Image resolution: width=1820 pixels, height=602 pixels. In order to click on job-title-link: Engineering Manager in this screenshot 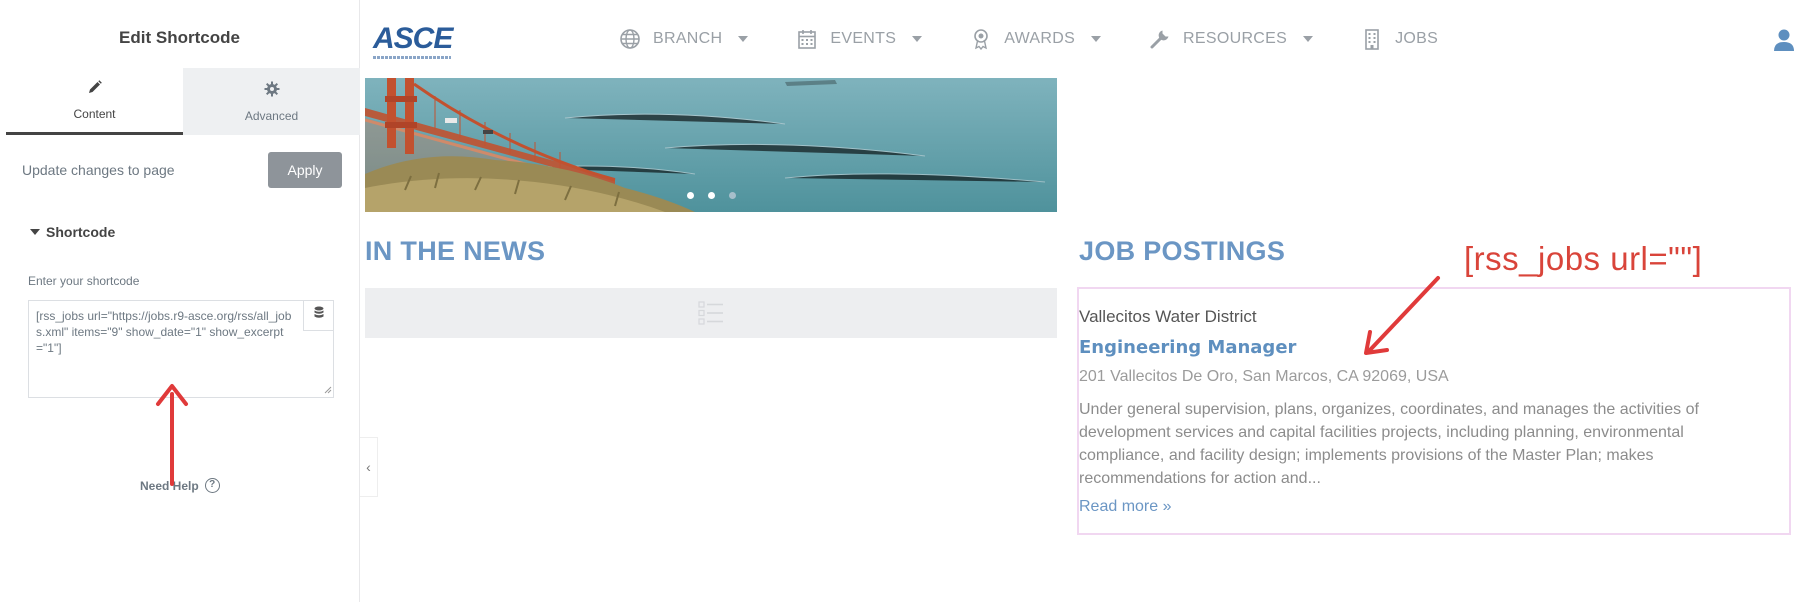, I will do `click(1434, 347)`.